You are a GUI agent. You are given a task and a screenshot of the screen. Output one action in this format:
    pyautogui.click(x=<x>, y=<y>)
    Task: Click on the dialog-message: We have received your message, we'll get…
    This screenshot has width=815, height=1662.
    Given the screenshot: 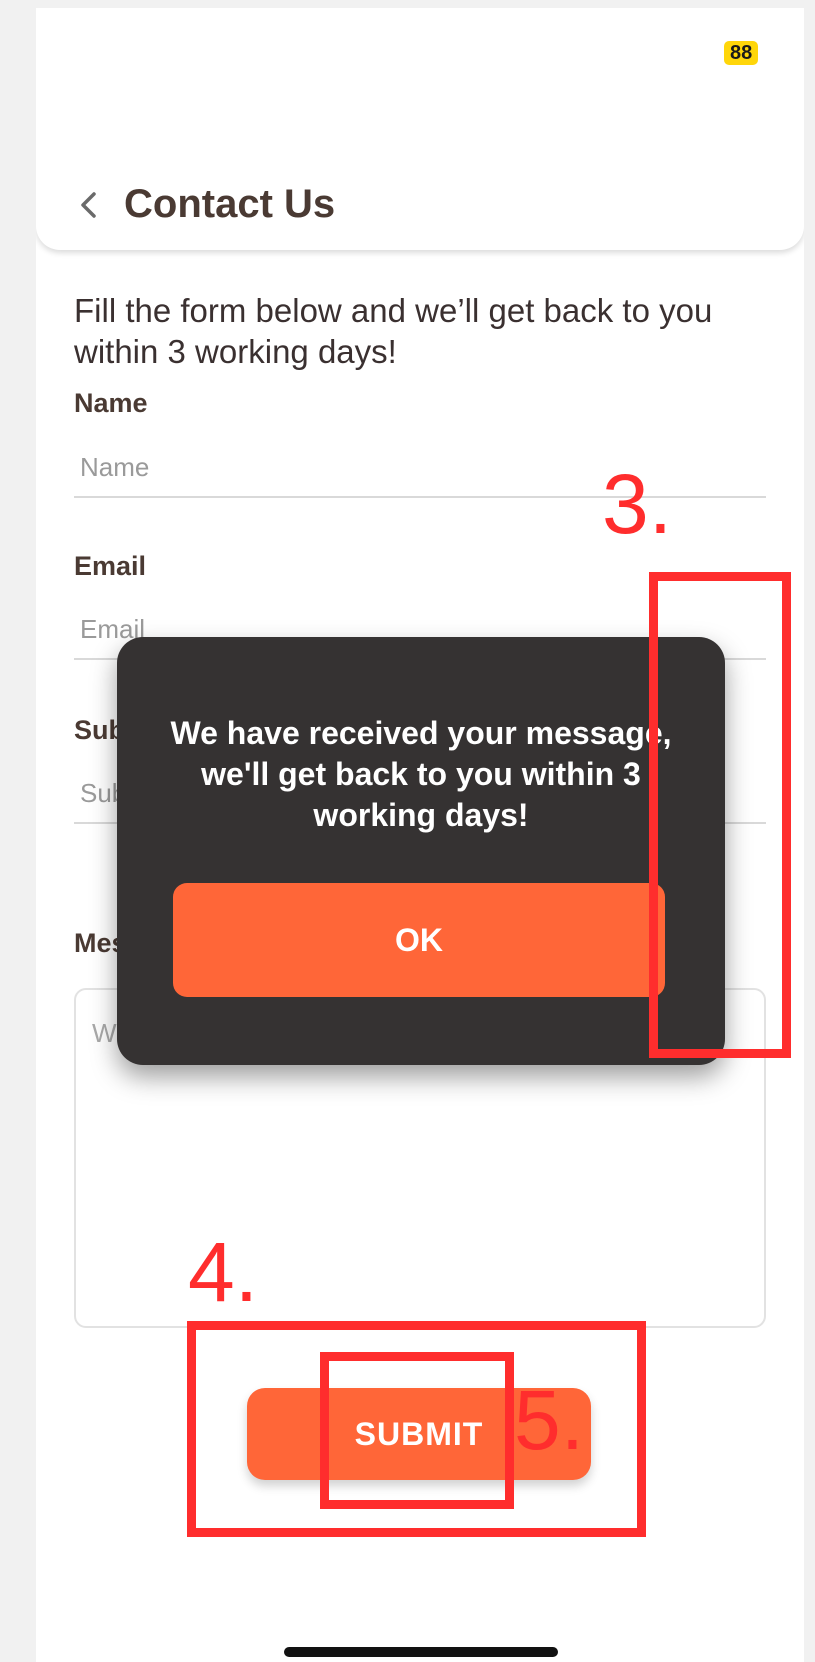 What is the action you would take?
    pyautogui.click(x=421, y=774)
    